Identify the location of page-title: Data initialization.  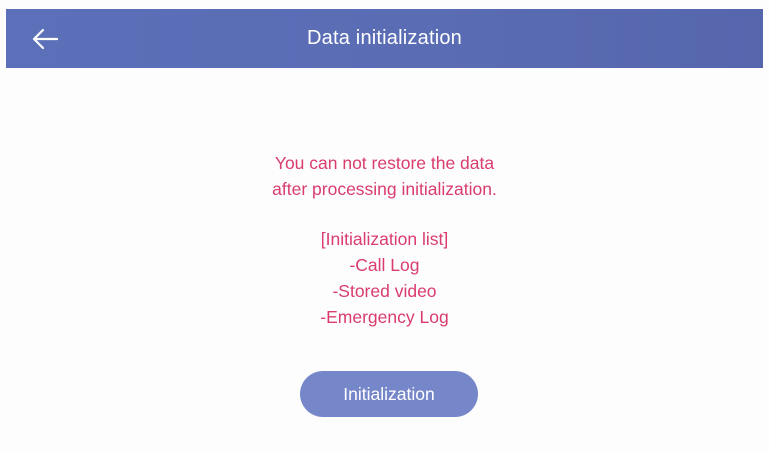
(384, 38).